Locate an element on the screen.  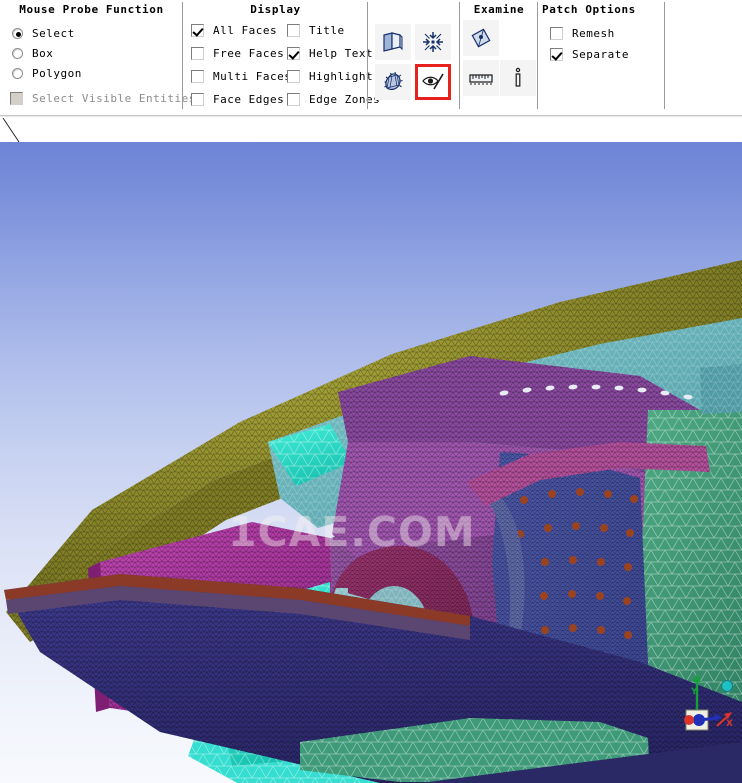
radio-polygon-label: Polygon is located at coordinates (57, 73).